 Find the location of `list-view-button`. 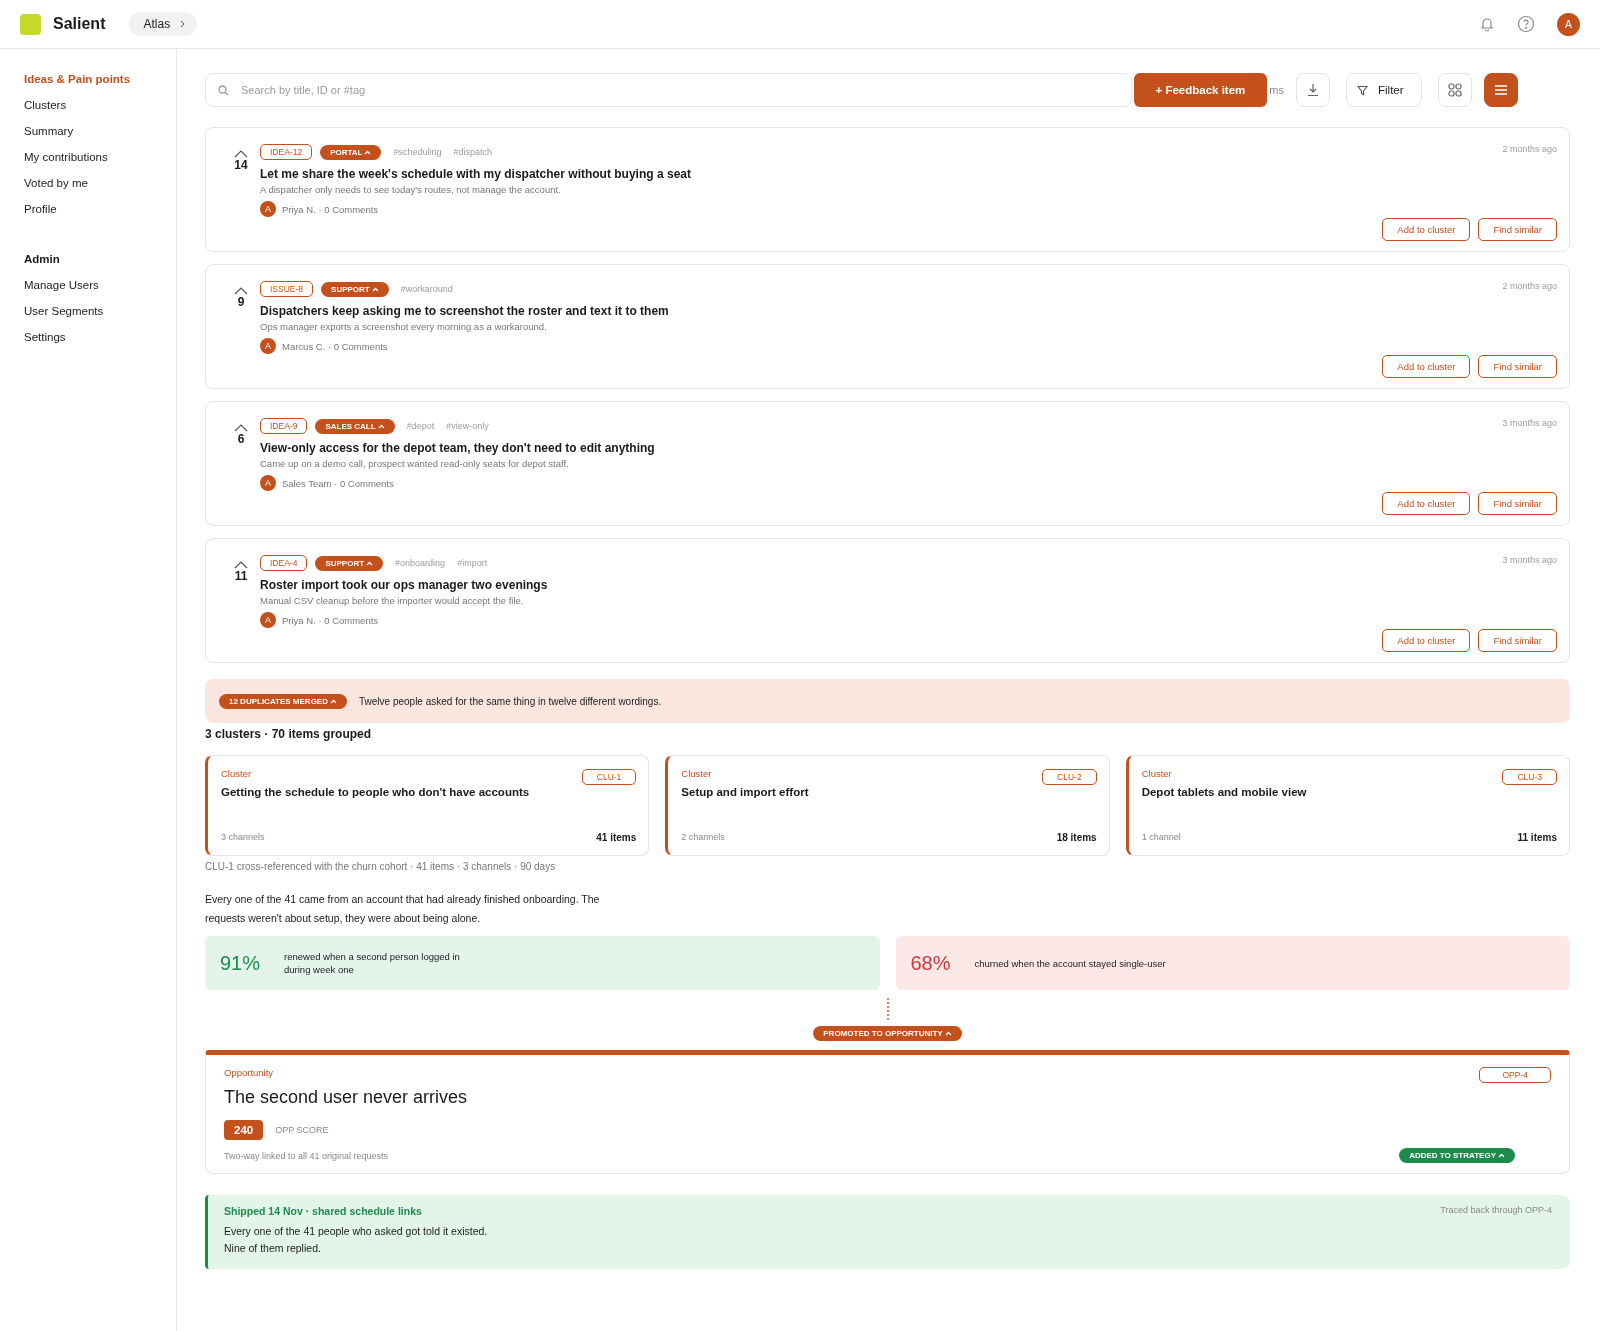

list-view-button is located at coordinates (1501, 90).